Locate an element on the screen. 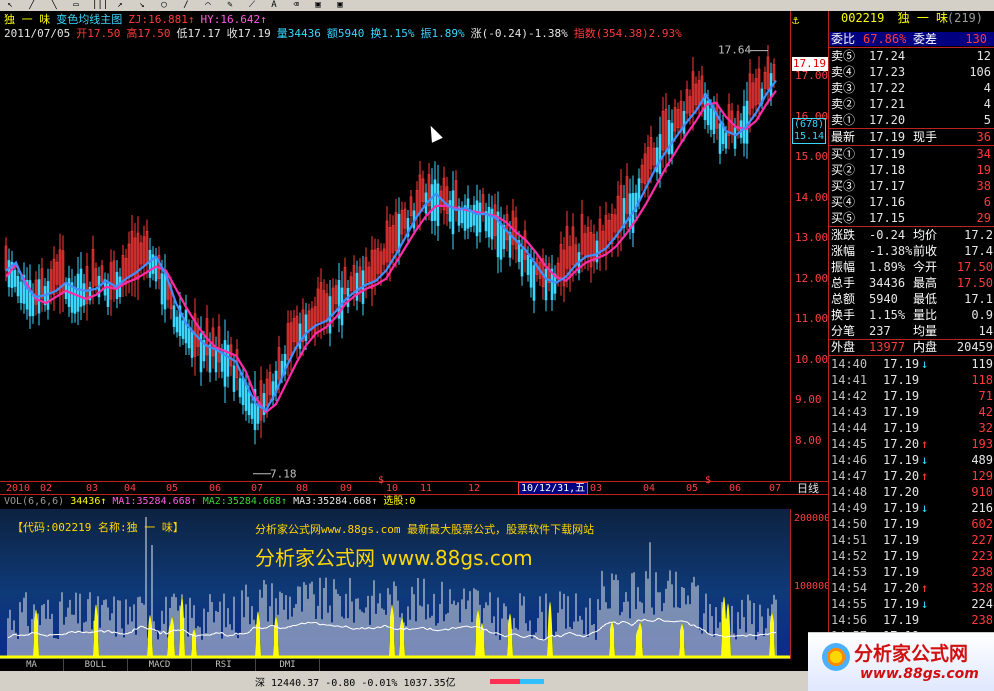 The height and width of the screenshot is (691, 994). hand-value: 36 is located at coordinates (983, 137).